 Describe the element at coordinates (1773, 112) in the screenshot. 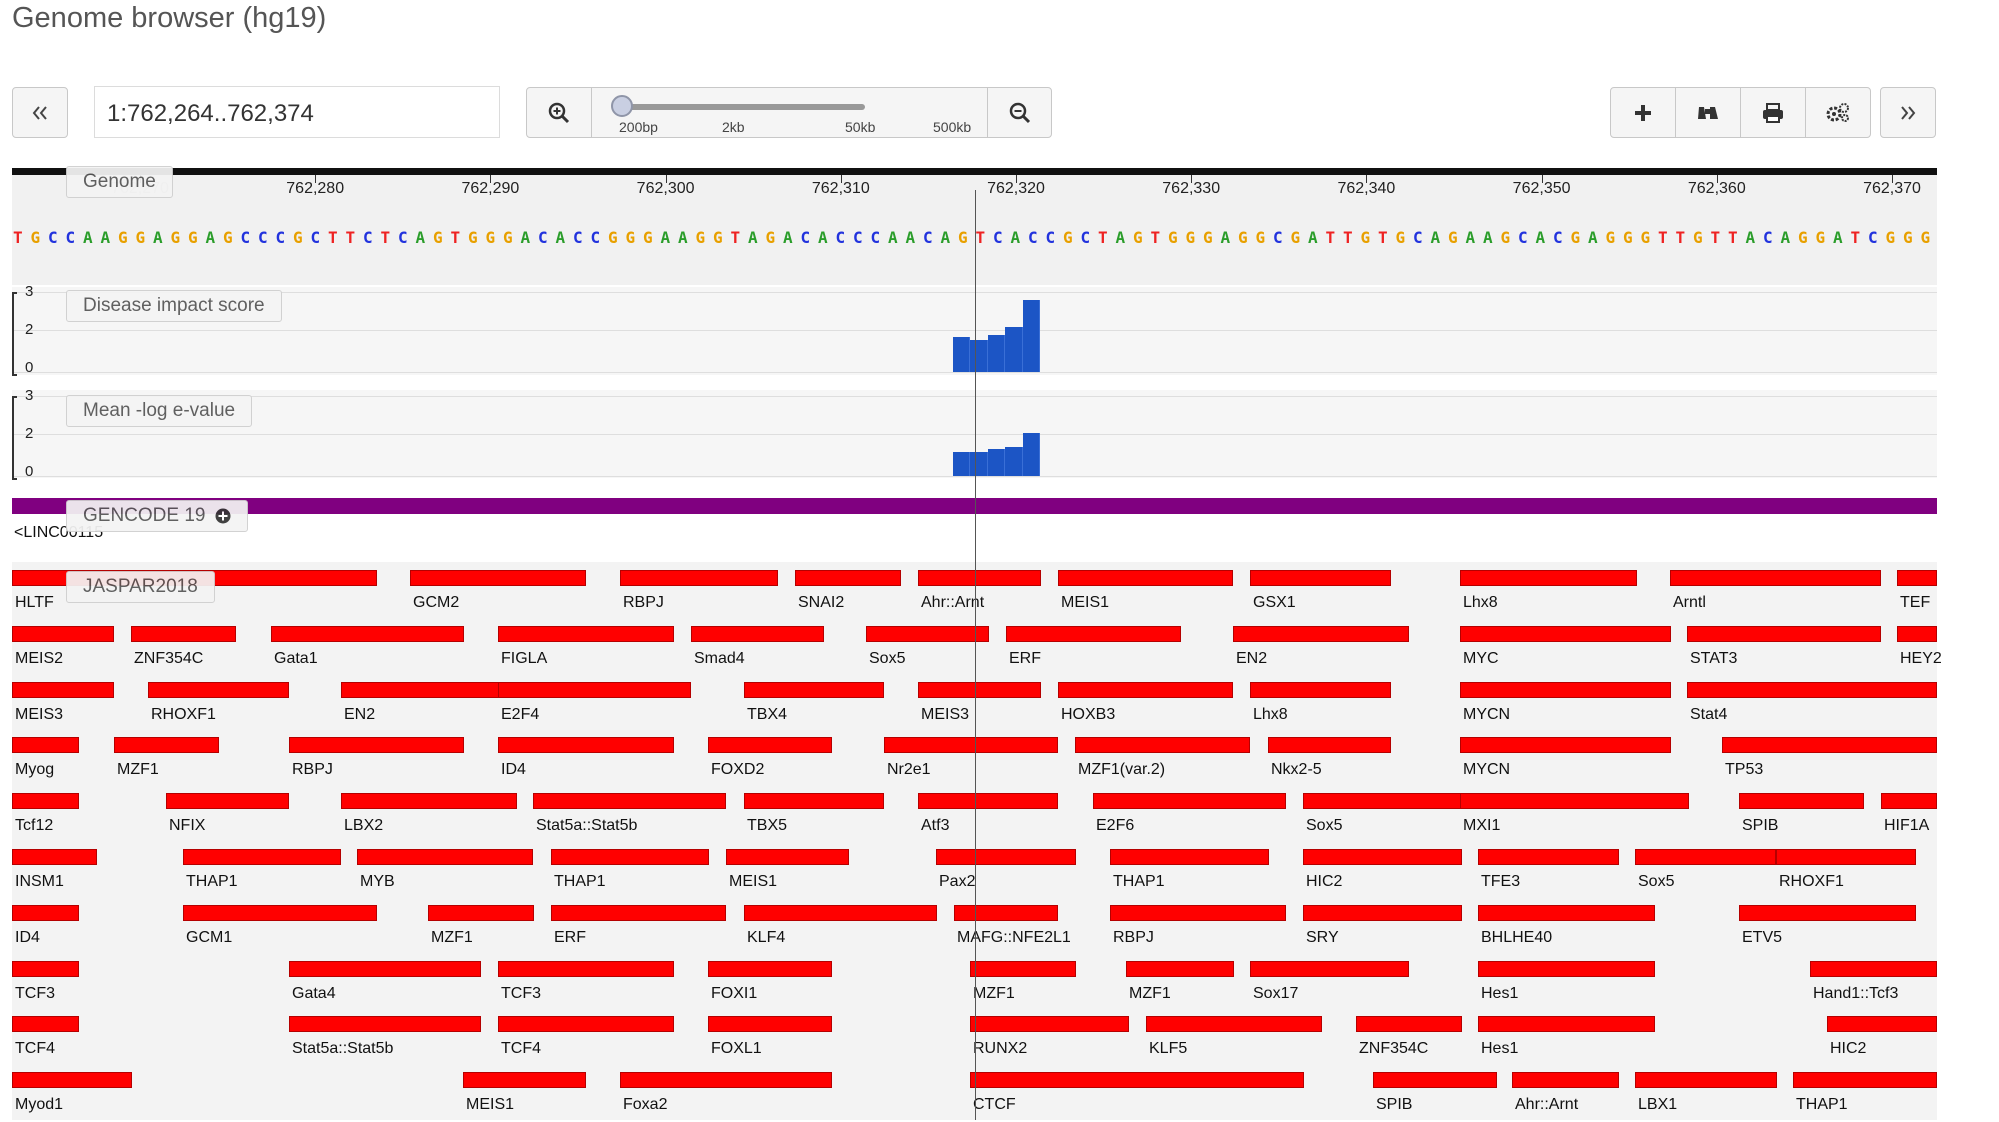

I see `print-button` at that location.